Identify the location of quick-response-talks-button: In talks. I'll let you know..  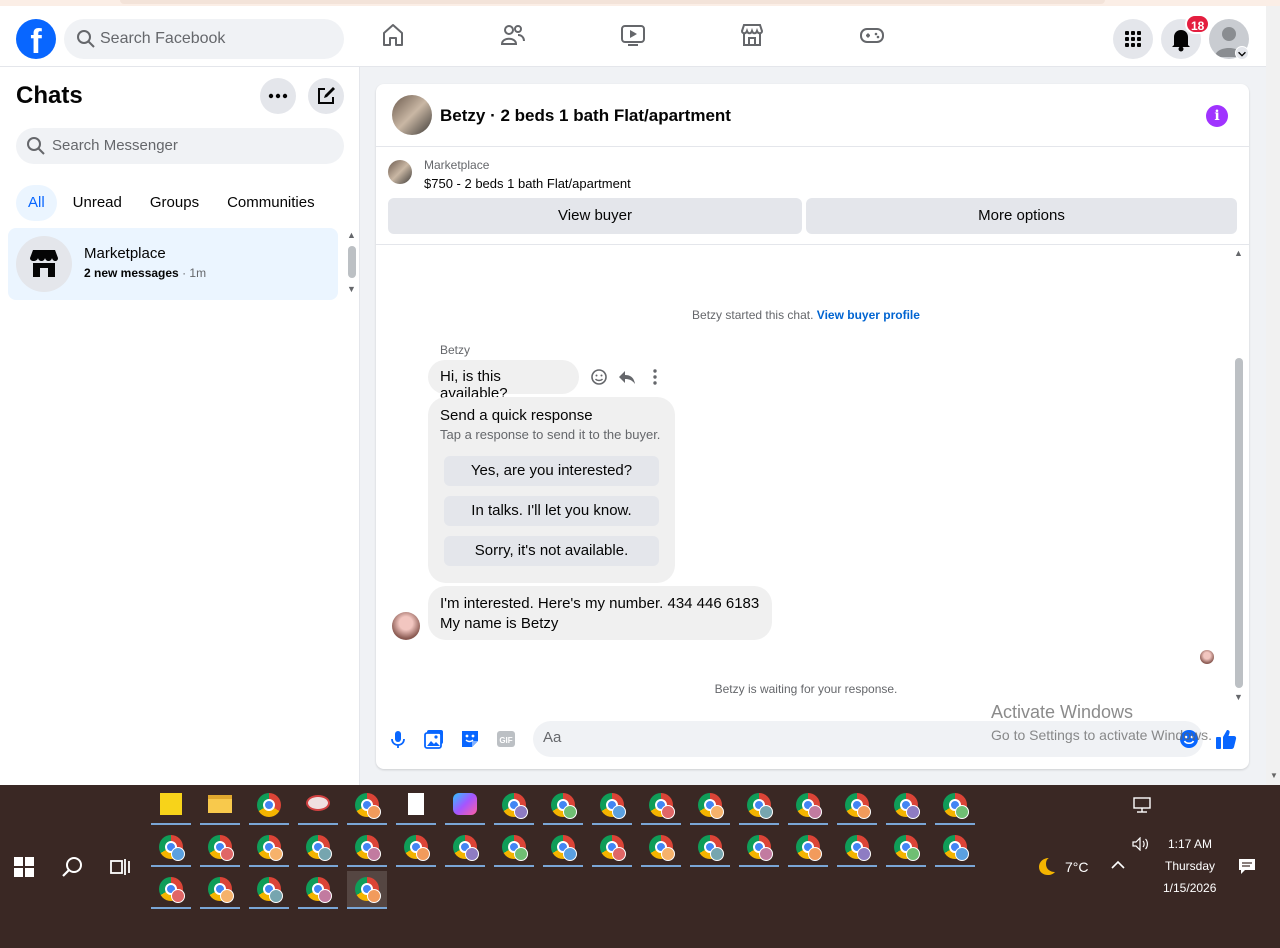
(551, 511).